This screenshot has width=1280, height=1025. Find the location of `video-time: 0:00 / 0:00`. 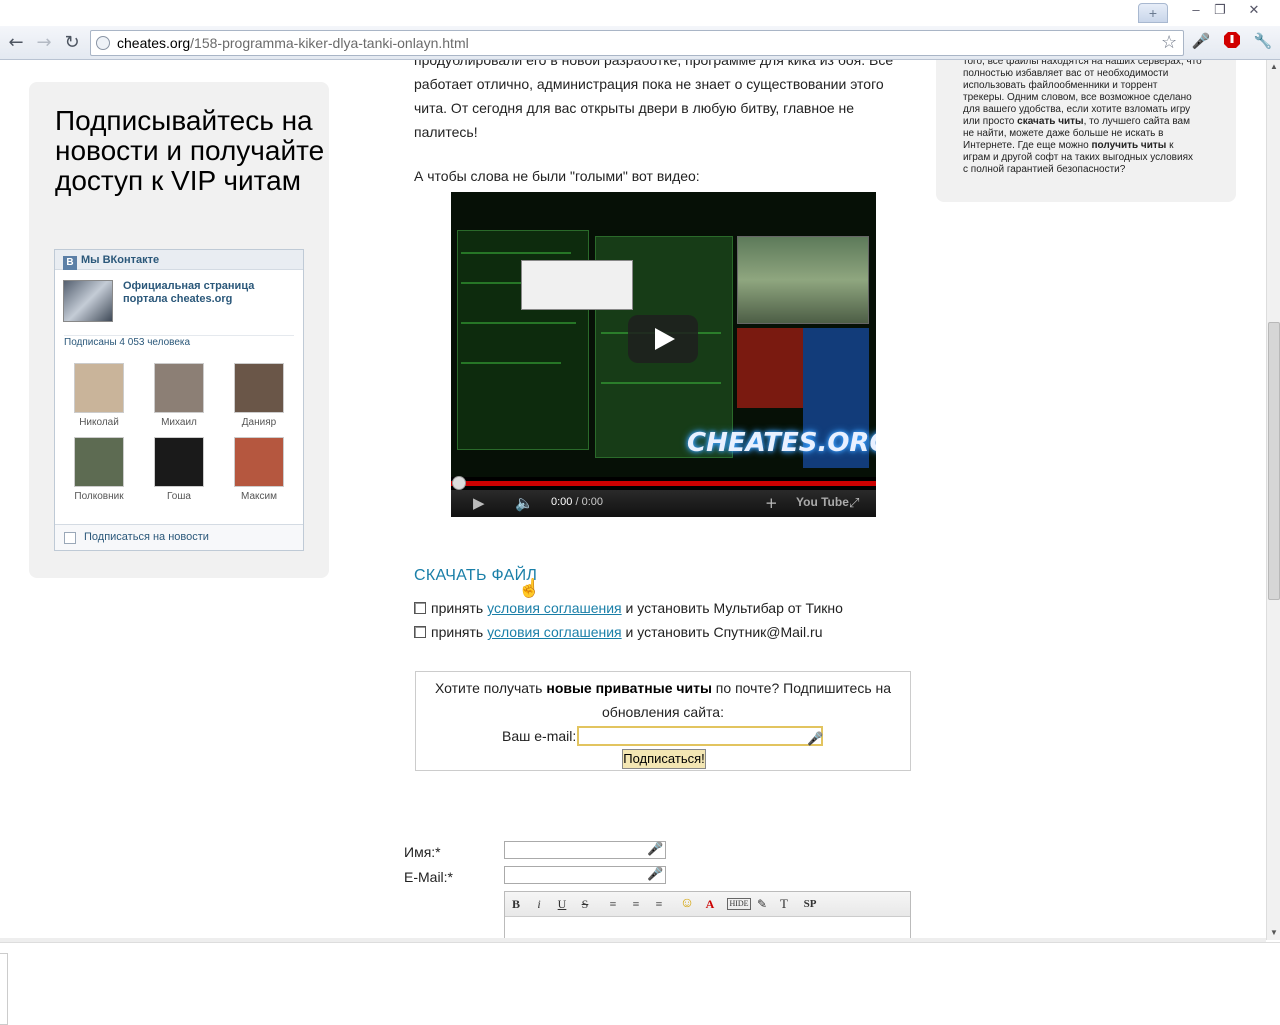

video-time: 0:00 / 0:00 is located at coordinates (577, 502).